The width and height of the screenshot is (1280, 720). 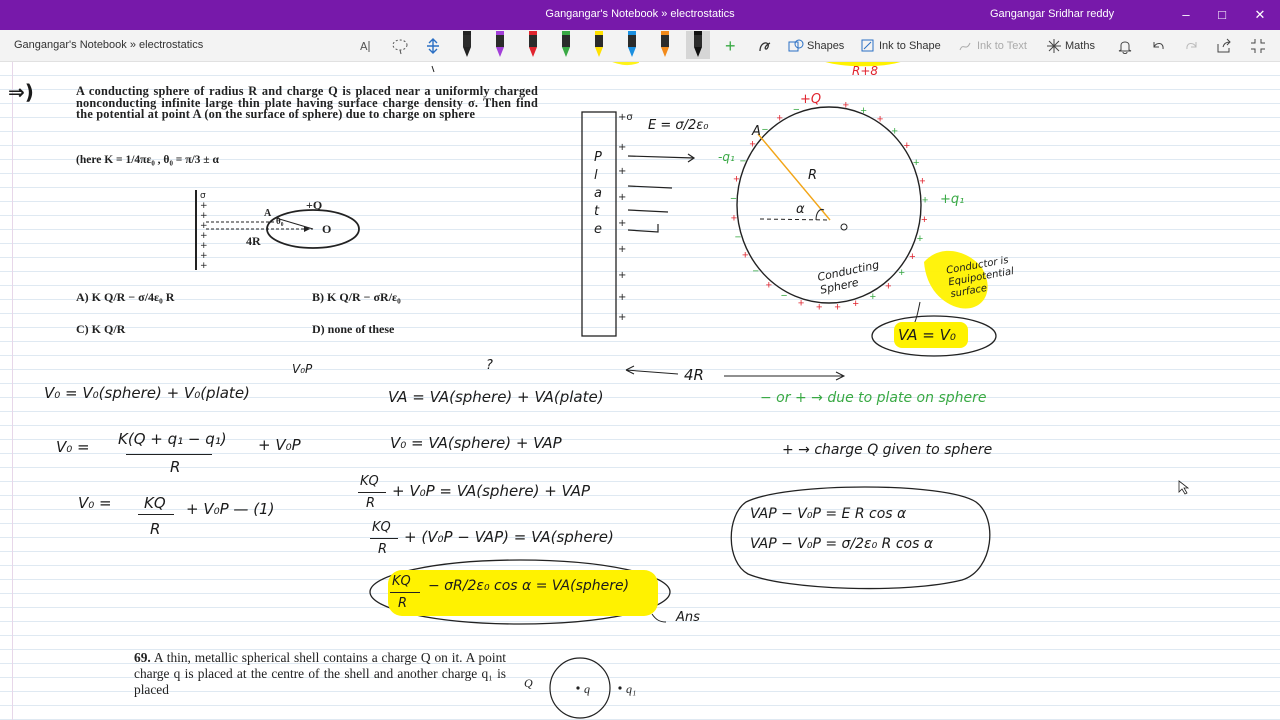 I want to click on pen-red-icon, so click(x=533, y=45).